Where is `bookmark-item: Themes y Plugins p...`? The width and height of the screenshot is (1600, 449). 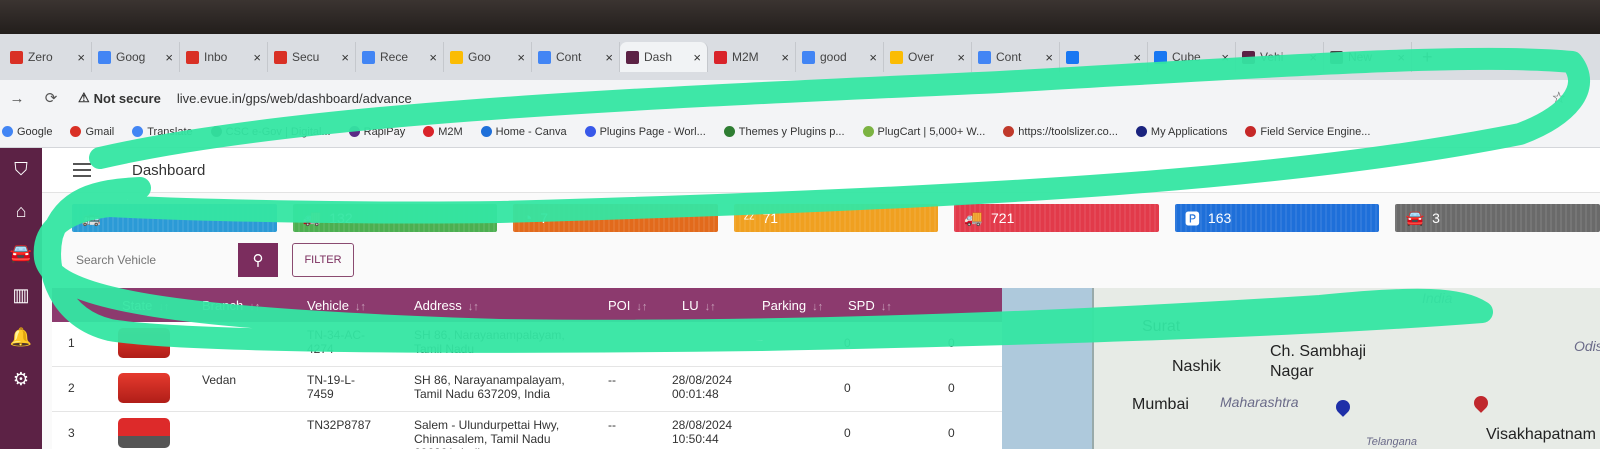
bookmark-item: Themes y Plugins p... is located at coordinates (784, 132).